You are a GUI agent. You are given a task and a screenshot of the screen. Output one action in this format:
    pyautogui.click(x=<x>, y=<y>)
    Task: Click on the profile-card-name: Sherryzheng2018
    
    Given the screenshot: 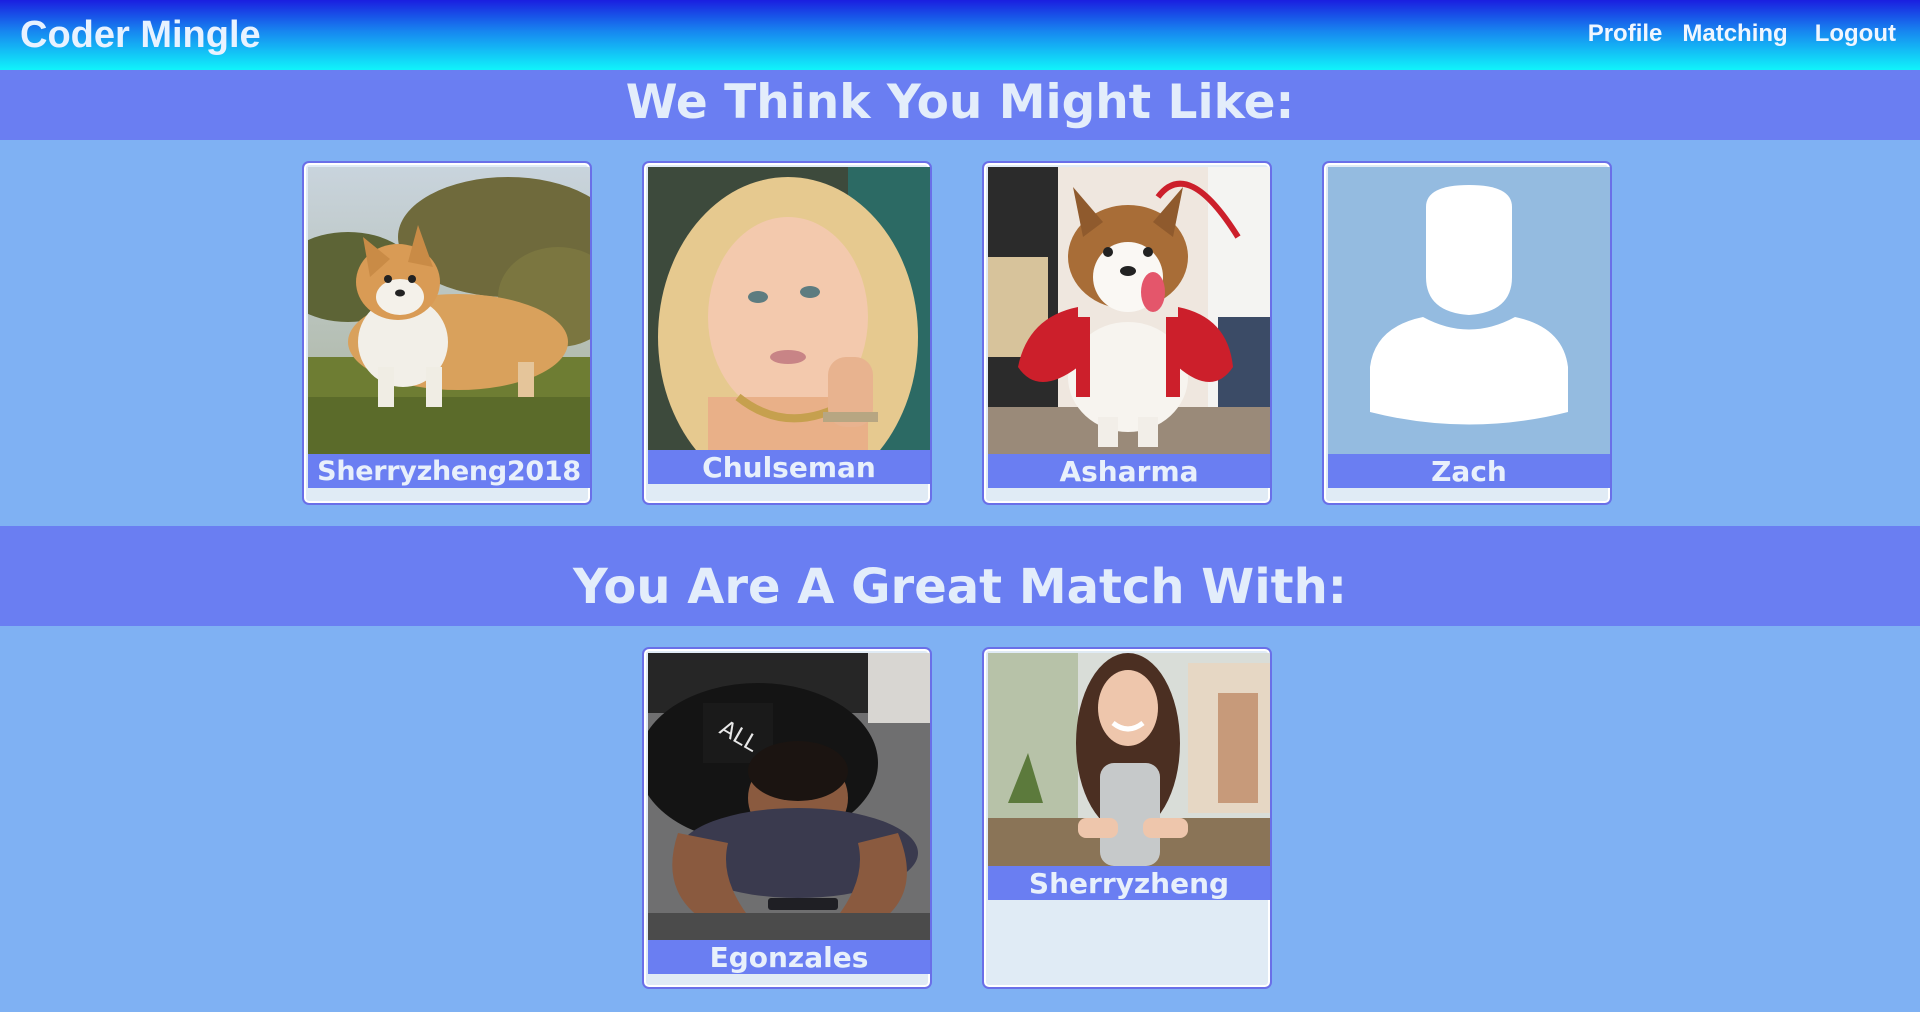 What is the action you would take?
    pyautogui.click(x=449, y=471)
    